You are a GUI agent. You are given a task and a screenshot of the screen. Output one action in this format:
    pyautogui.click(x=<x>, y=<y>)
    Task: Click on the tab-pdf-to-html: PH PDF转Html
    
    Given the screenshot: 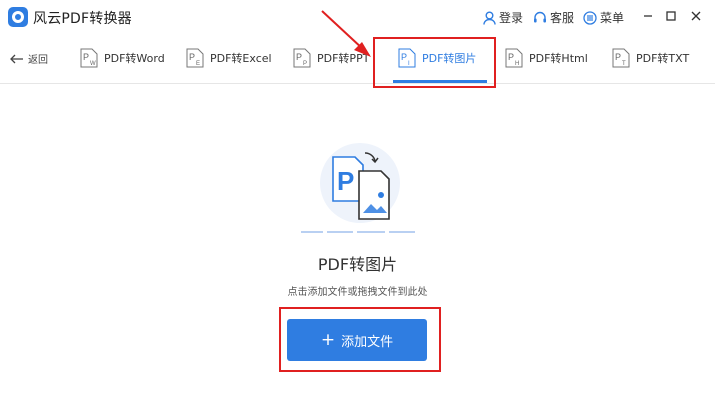 What is the action you would take?
    pyautogui.click(x=546, y=58)
    